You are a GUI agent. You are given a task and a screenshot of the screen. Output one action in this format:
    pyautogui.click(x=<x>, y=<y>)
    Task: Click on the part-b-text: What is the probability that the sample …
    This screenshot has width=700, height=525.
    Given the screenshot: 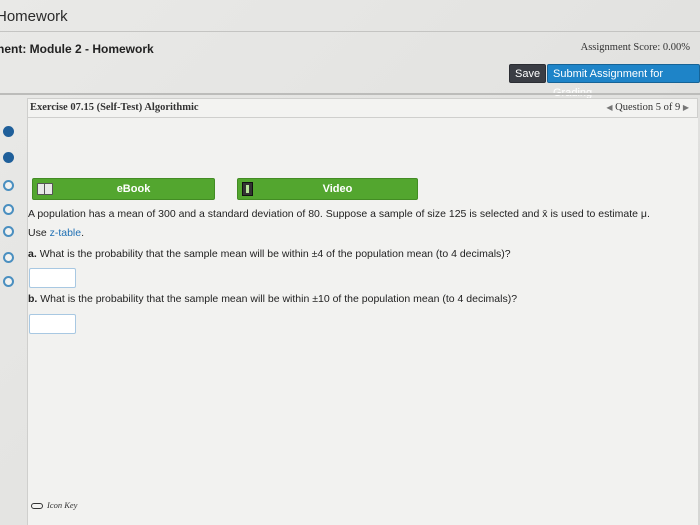 What is the action you would take?
    pyautogui.click(x=279, y=299)
    